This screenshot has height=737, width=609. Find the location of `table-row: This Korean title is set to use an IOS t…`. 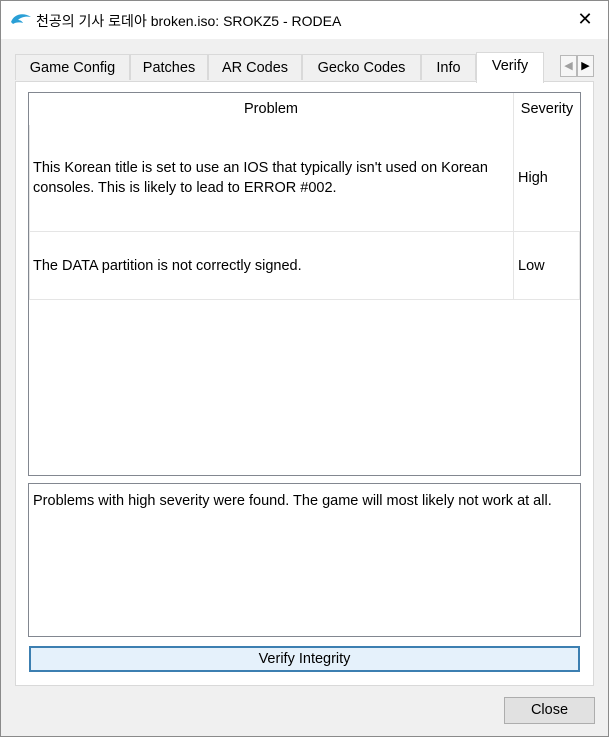

table-row: This Korean title is set to use an IOS t… is located at coordinates (304, 178).